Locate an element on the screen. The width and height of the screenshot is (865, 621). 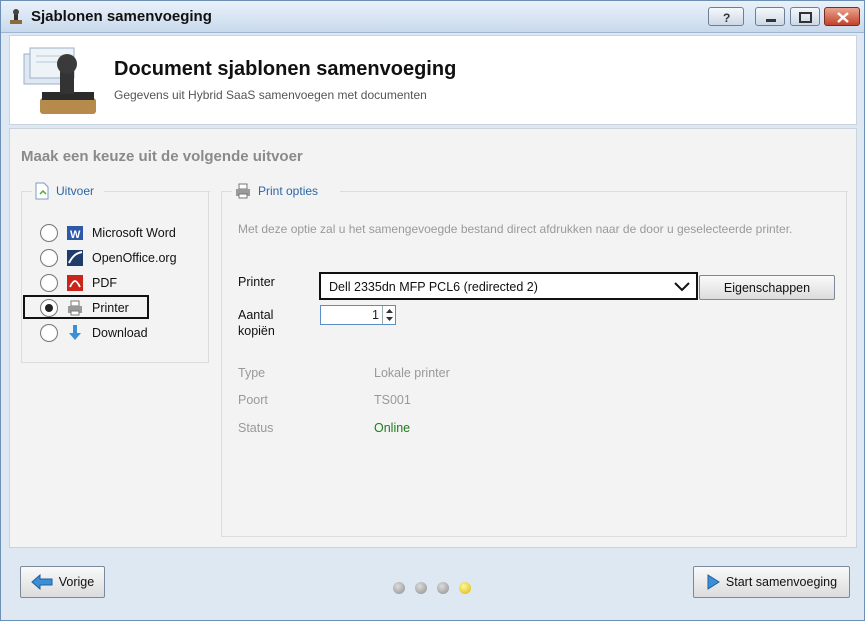
up-down-arrow-icon is located at coordinates (389, 315).